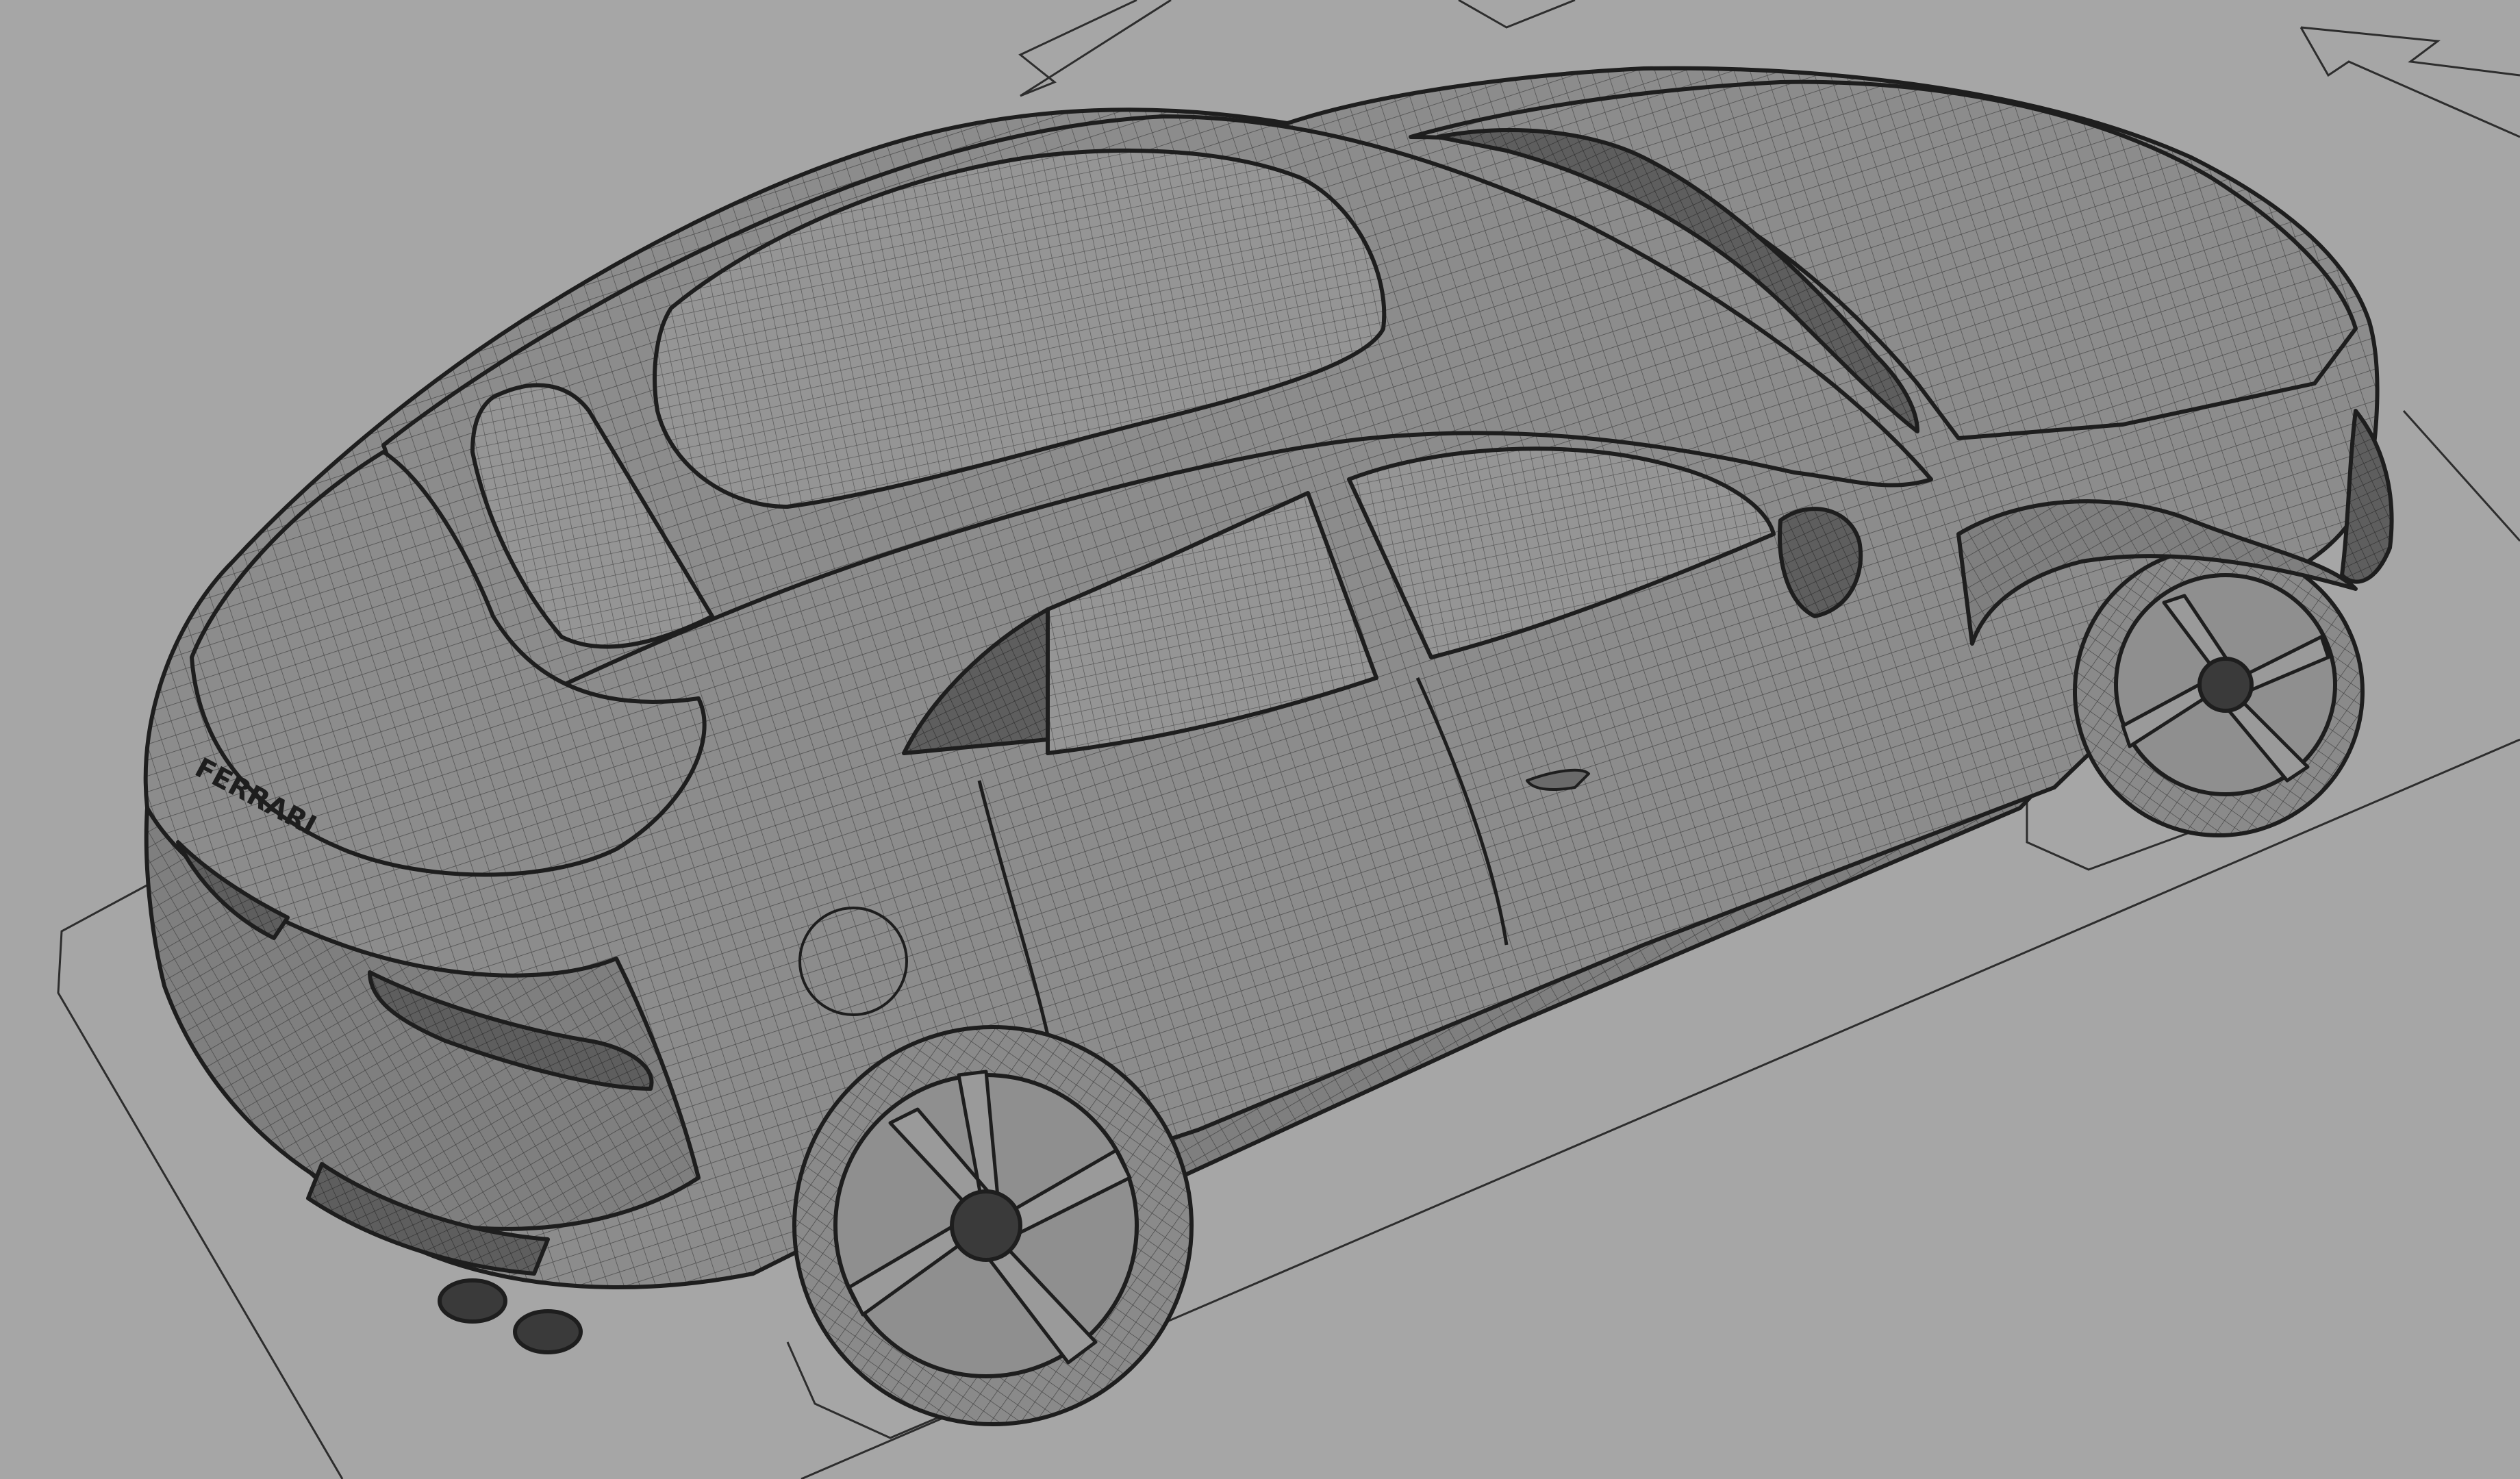 This screenshot has width=2520, height=1479. I want to click on guide-arrow, so click(2410, 82).